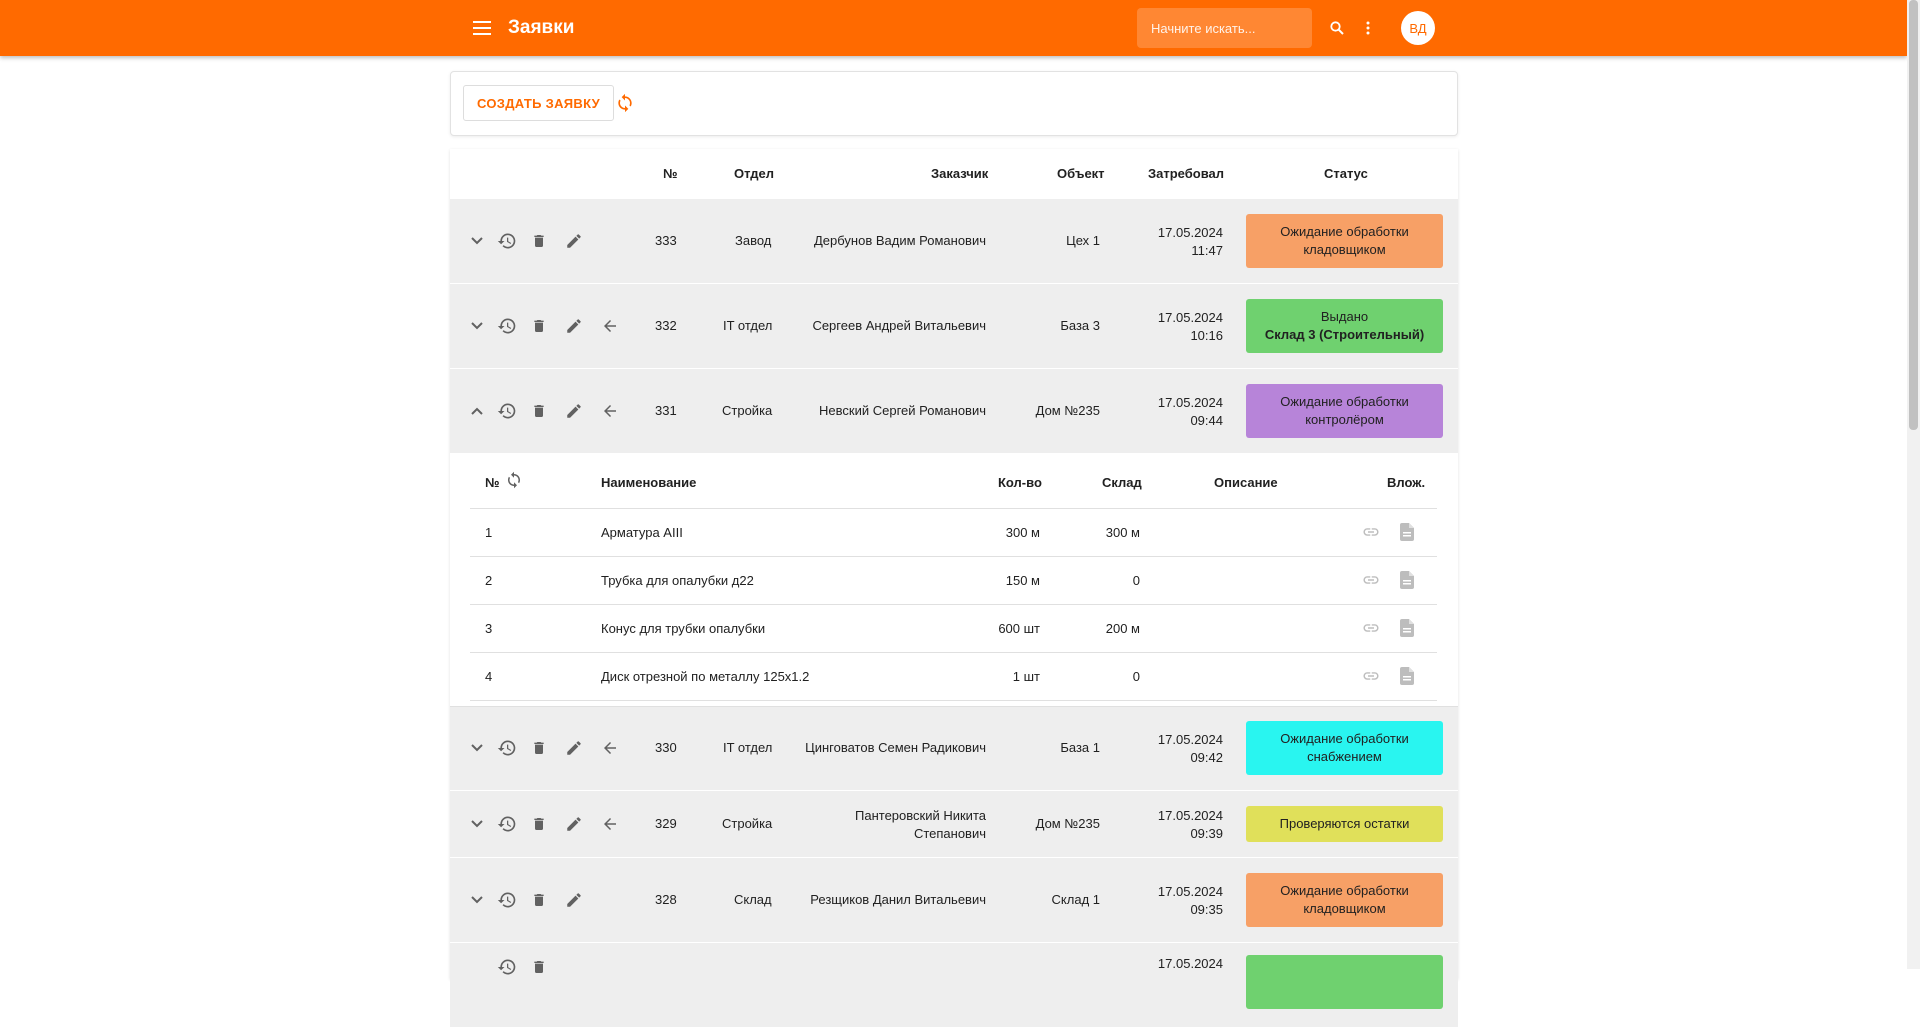 The image size is (1920, 1028). I want to click on item-warehouse: 200 м, so click(1122, 628).